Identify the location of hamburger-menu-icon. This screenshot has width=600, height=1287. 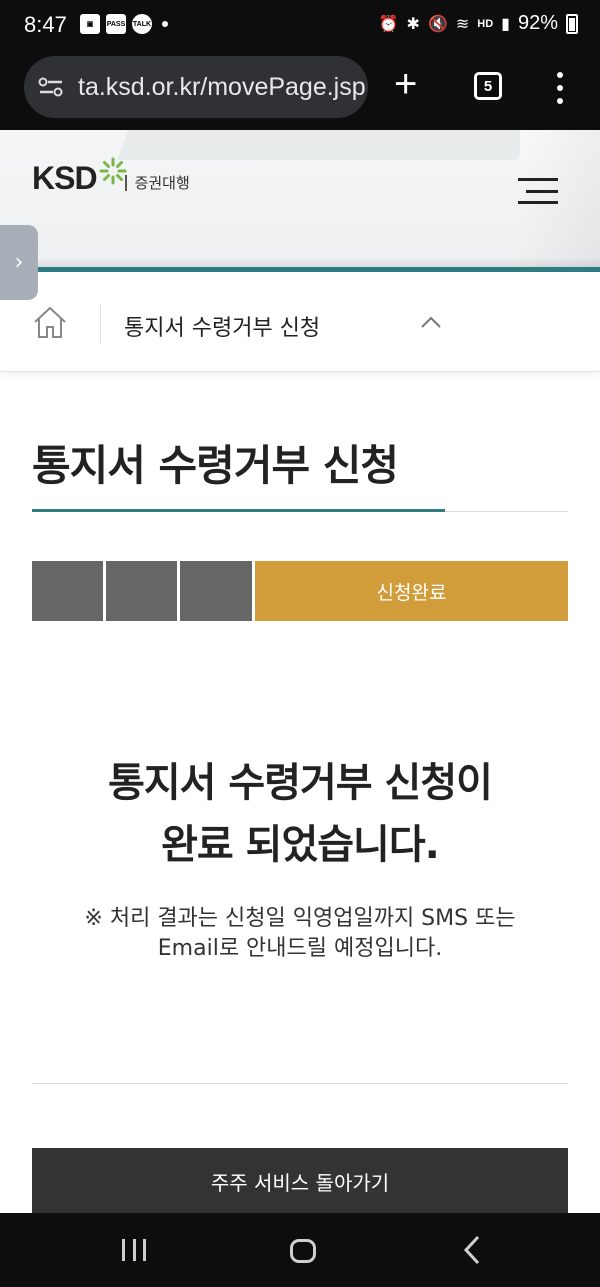
(538, 191).